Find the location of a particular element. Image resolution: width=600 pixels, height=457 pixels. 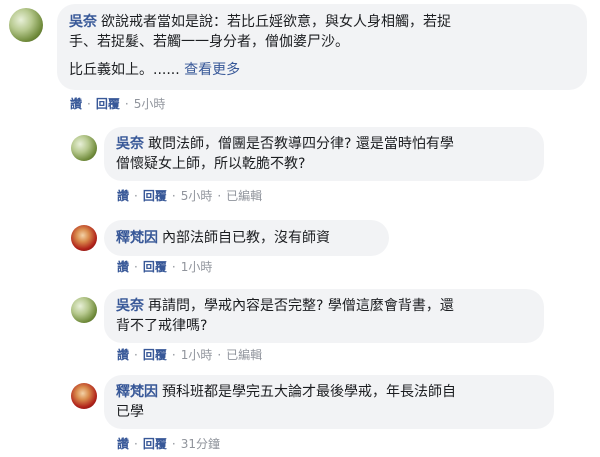

comment-actions: 讚 · 回覆 · 1小時 is located at coordinates (165, 267).